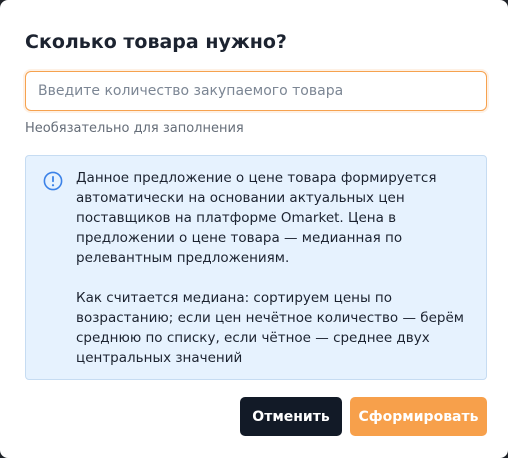 The height and width of the screenshot is (458, 508). What do you see at coordinates (291, 416) in the screenshot?
I see `cancel-button: Отменить` at bounding box center [291, 416].